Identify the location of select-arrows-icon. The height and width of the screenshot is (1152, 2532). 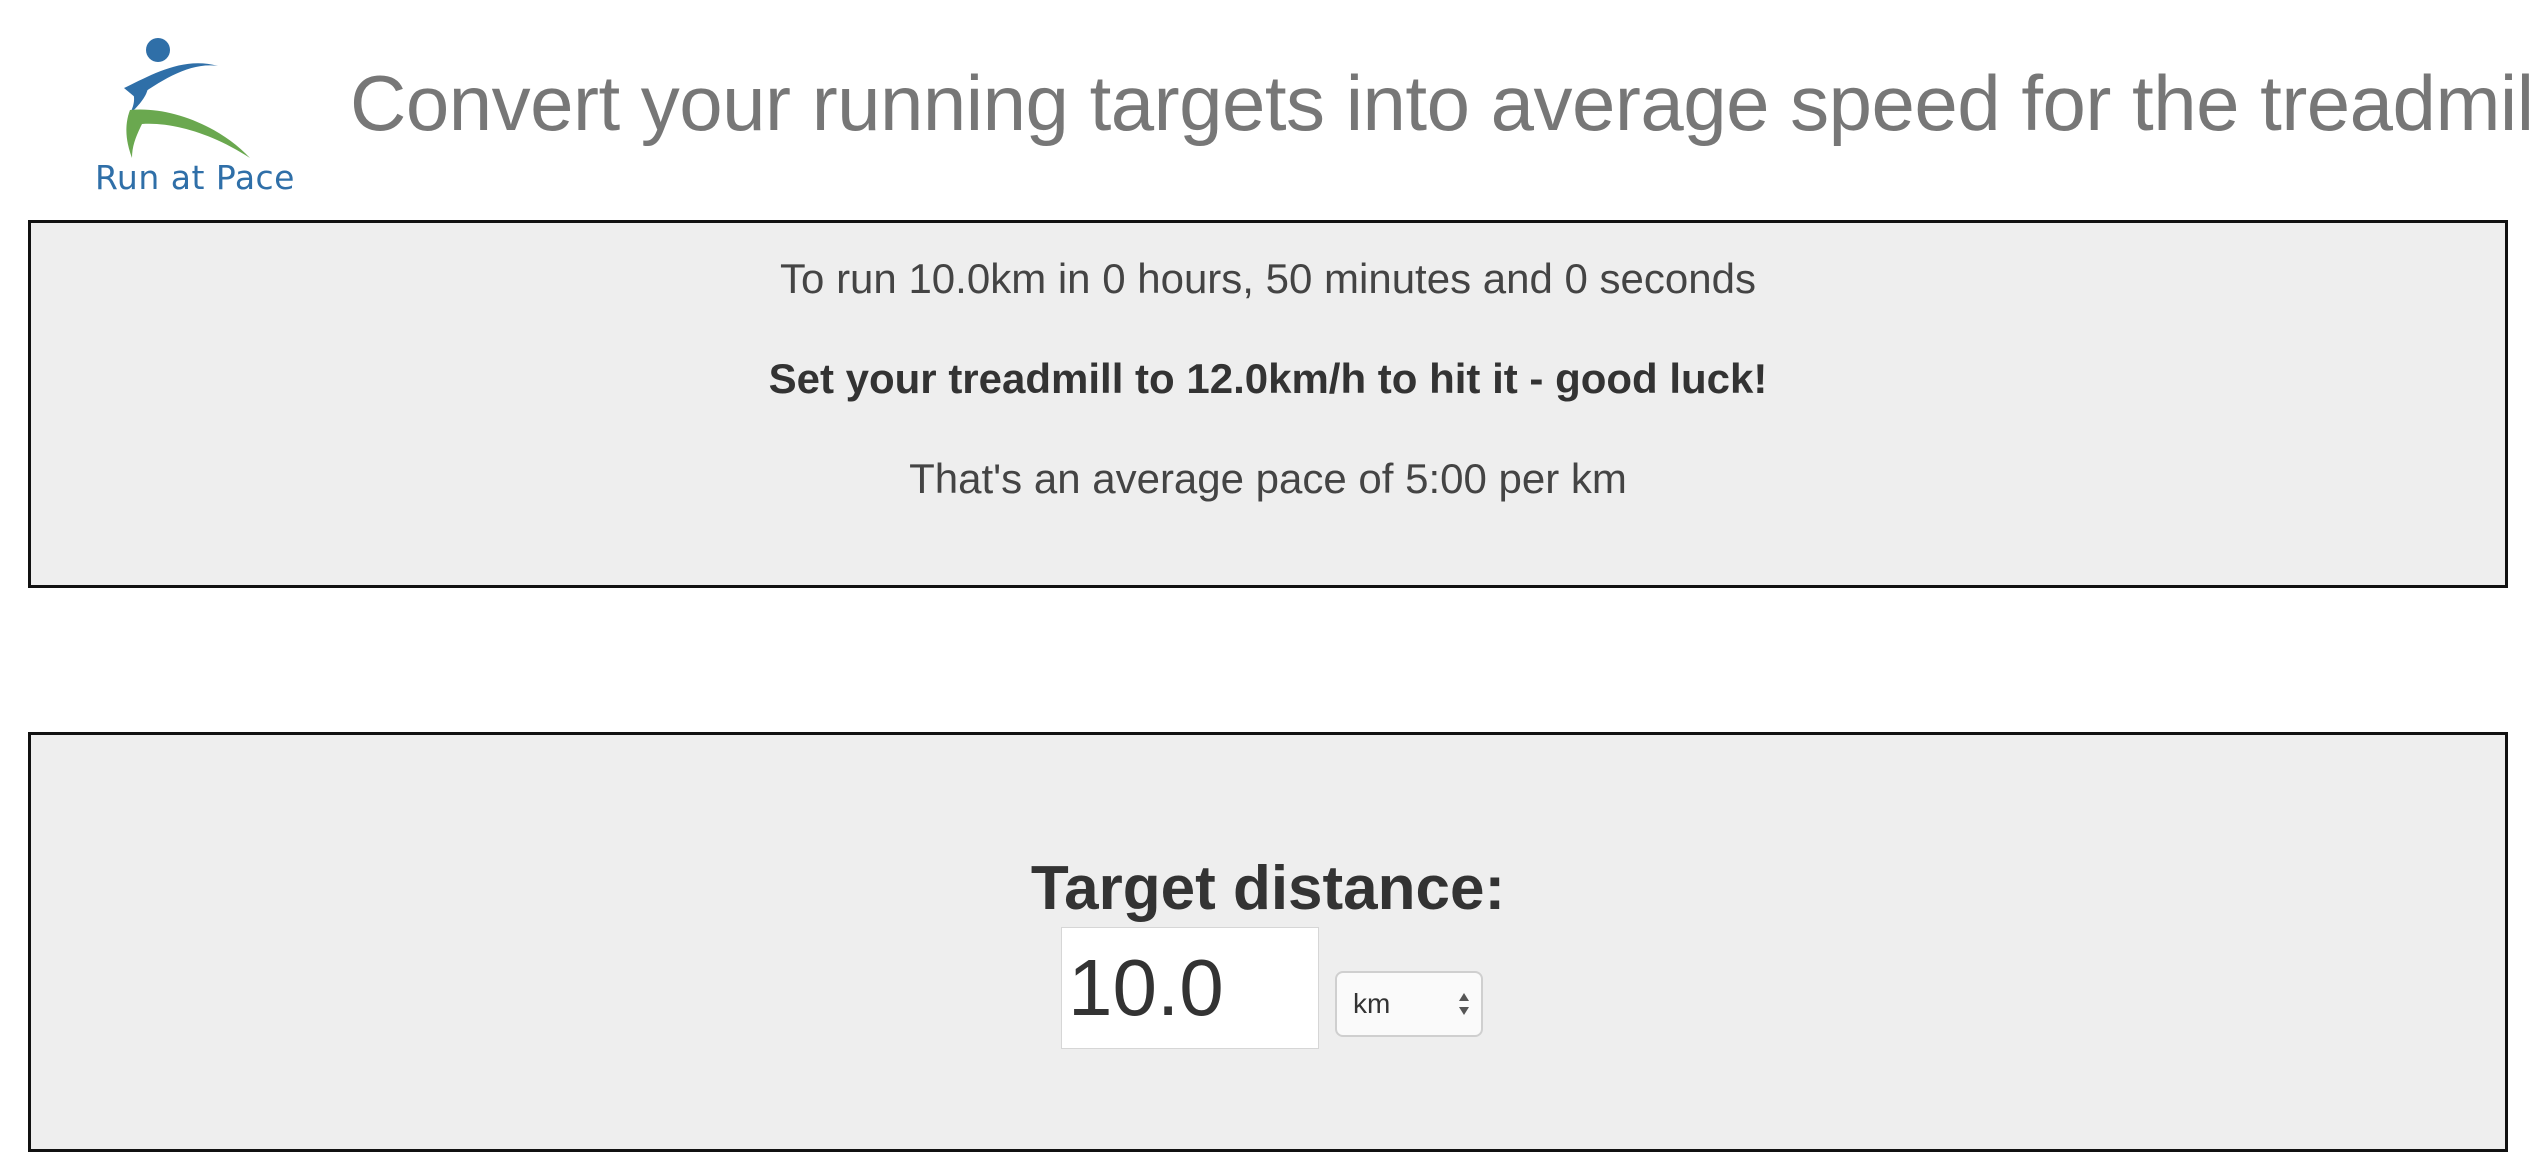
(1464, 1004).